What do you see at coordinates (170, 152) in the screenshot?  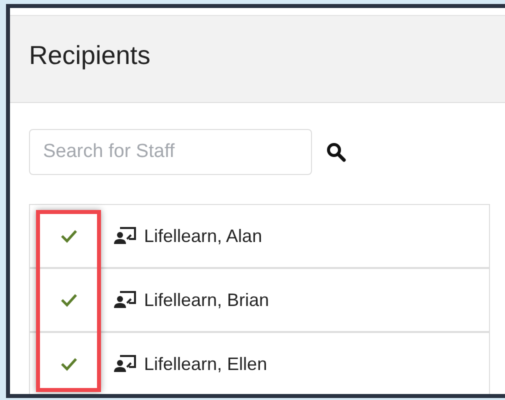 I see `search-field: Search for Staff` at bounding box center [170, 152].